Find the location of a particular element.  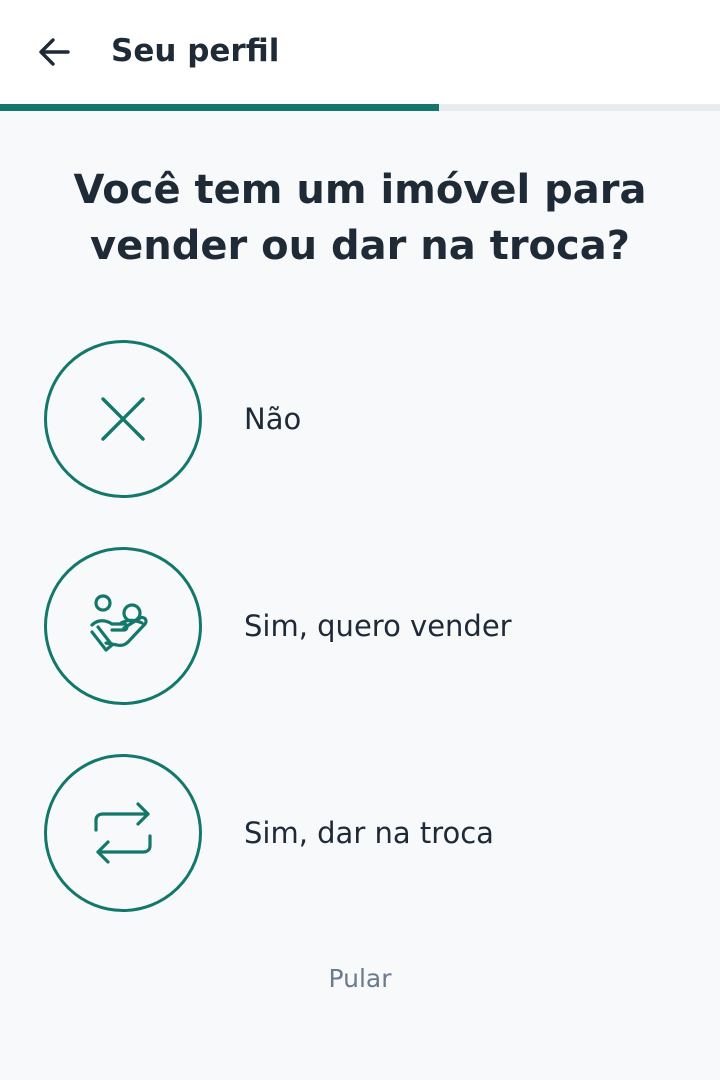

progress-bar is located at coordinates (360, 107).